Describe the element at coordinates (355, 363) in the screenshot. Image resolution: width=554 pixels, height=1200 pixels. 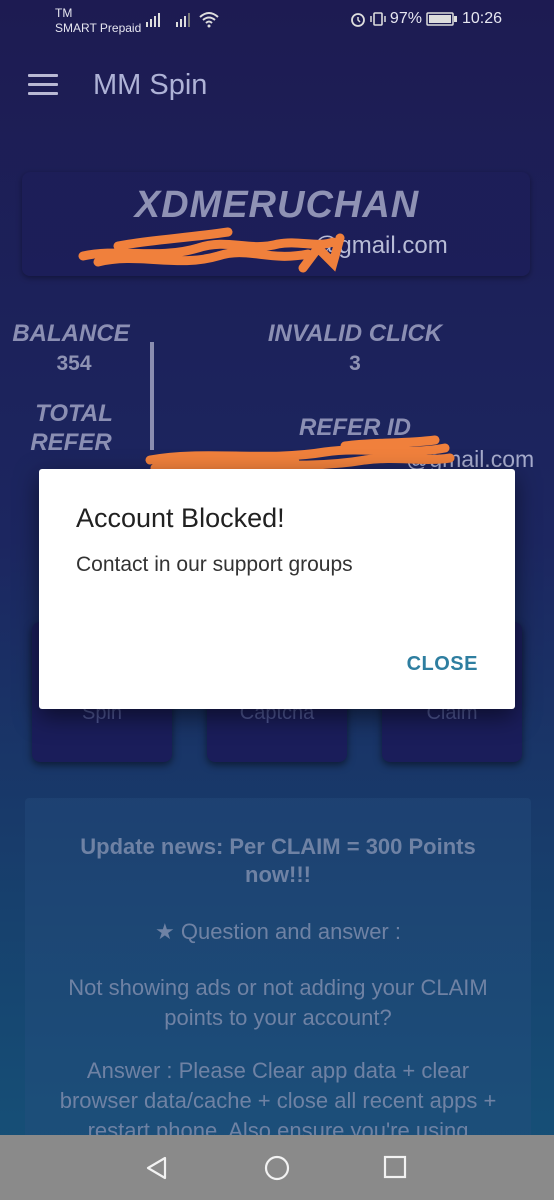
I see `invalid-click-value: 3` at that location.